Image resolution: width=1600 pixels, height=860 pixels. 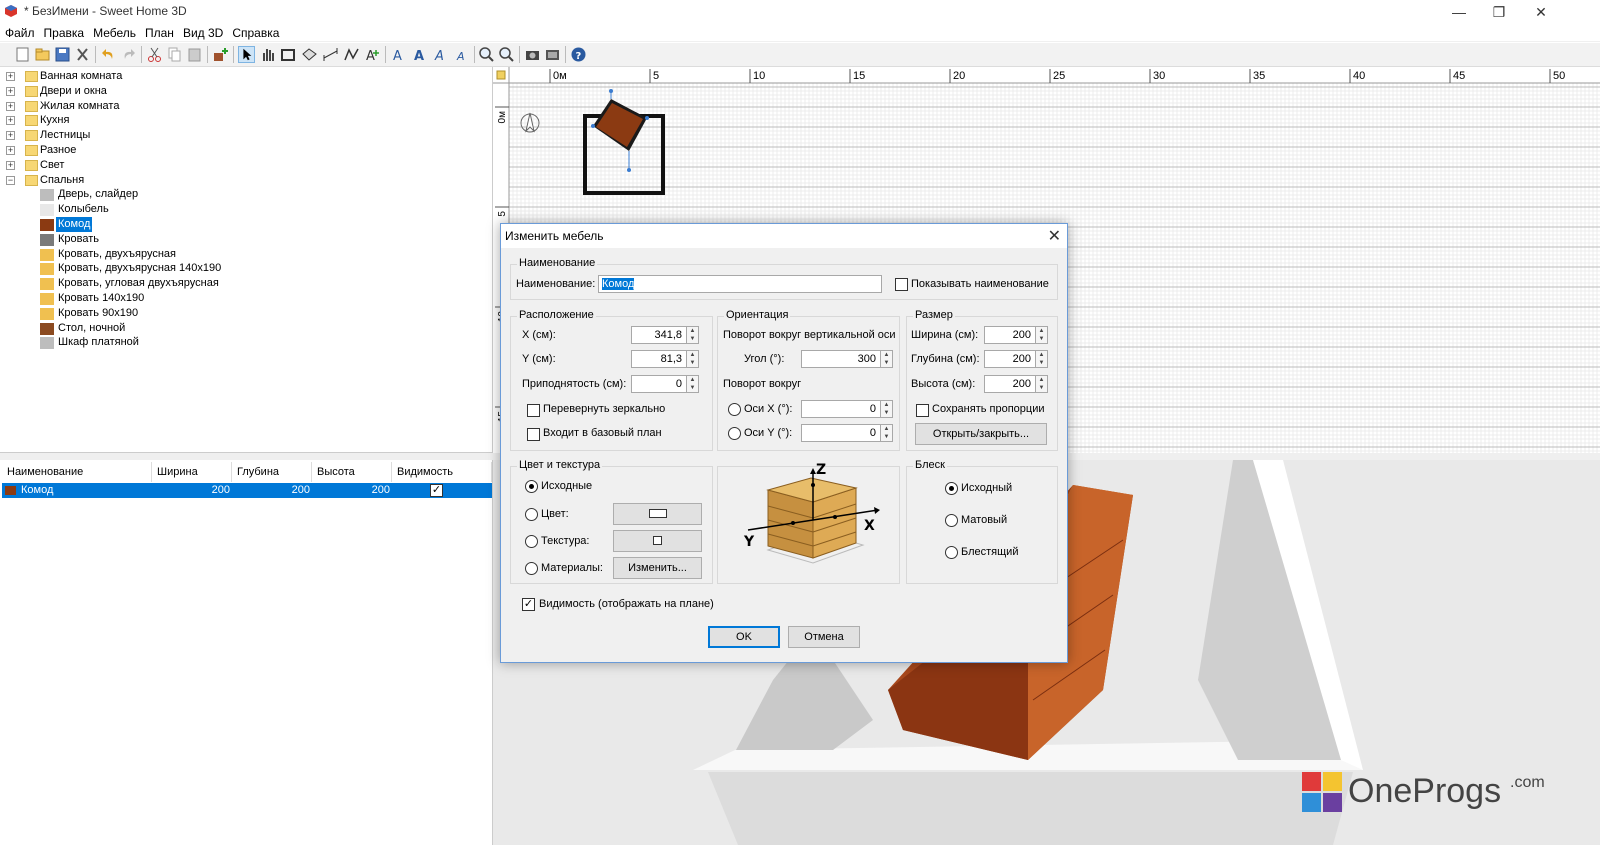 What do you see at coordinates (245, 194) in the screenshot?
I see `catalog-item: Дверь, слайдер` at bounding box center [245, 194].